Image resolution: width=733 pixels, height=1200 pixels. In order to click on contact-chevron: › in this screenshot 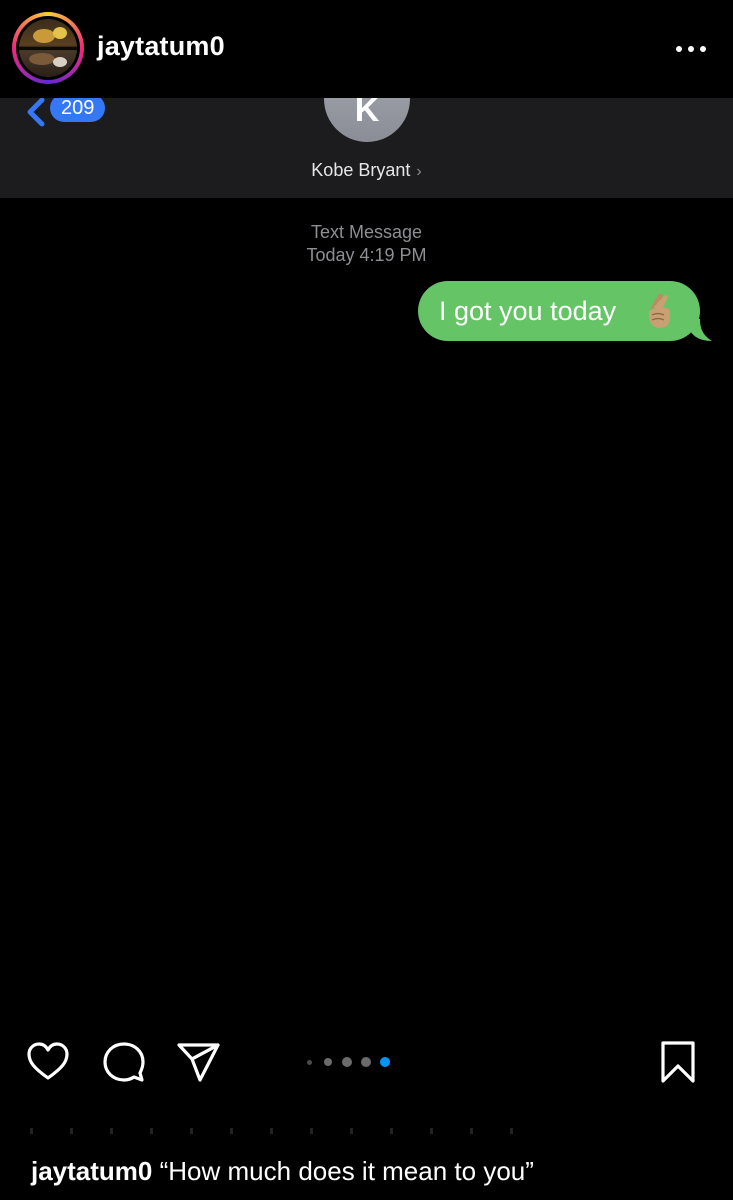, I will do `click(419, 171)`.